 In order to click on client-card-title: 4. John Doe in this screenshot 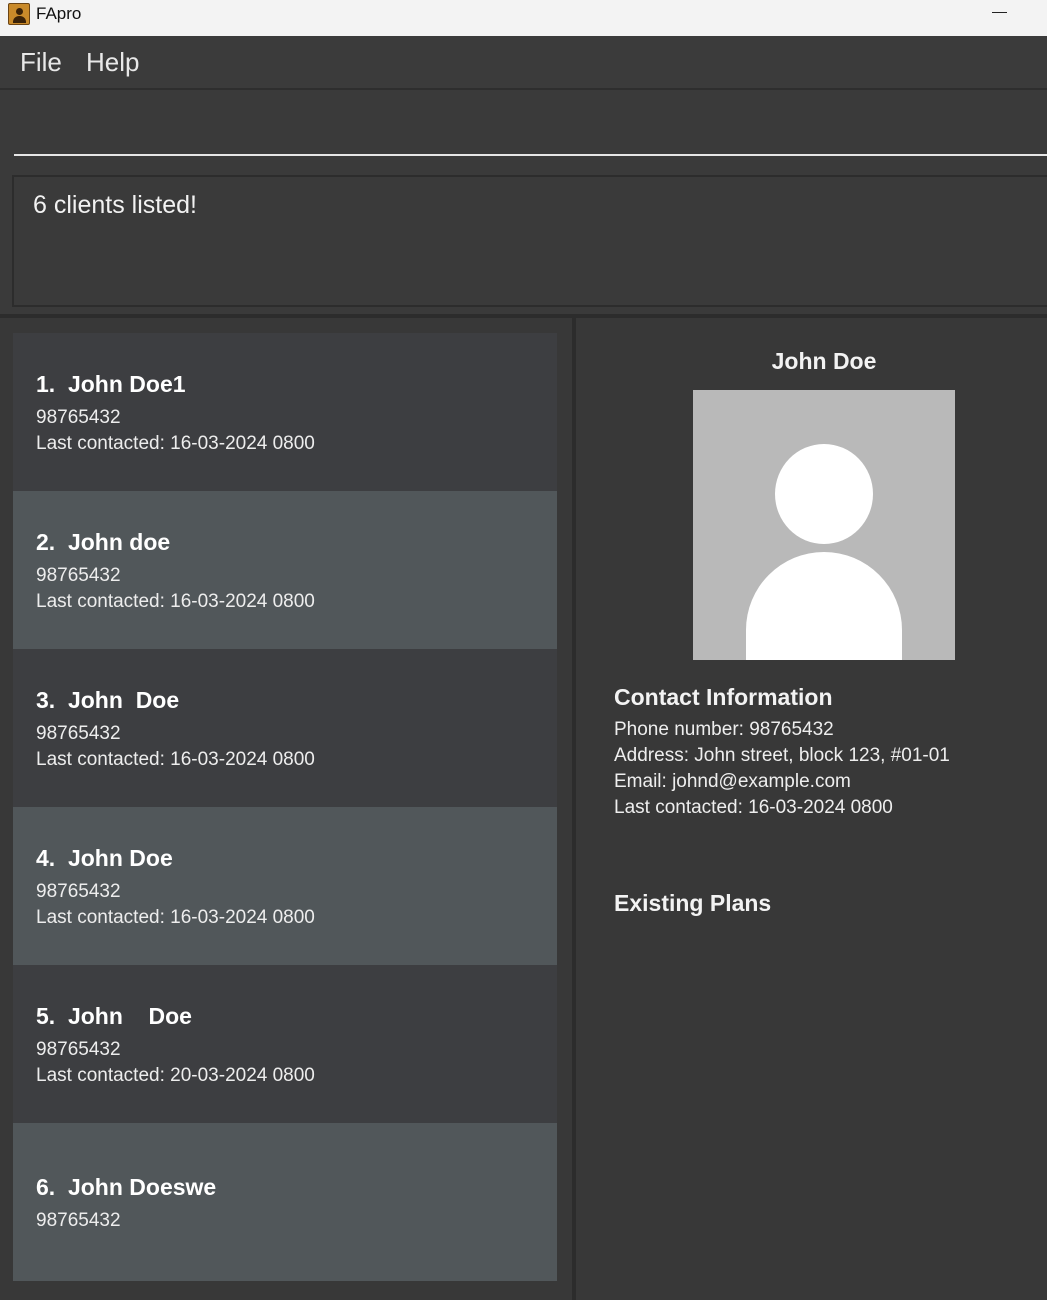, I will do `click(104, 858)`.